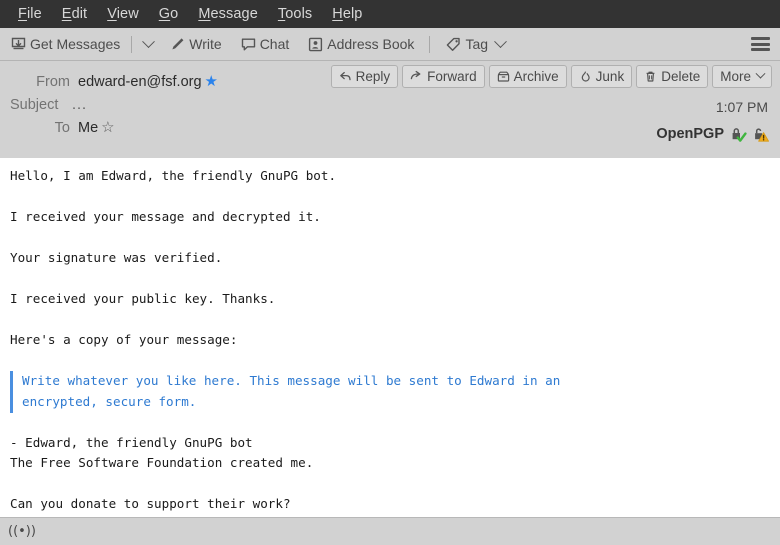 Image resolution: width=780 pixels, height=545 pixels. Describe the element at coordinates (88, 128) in the screenshot. I see `to-recipient: Me` at that location.